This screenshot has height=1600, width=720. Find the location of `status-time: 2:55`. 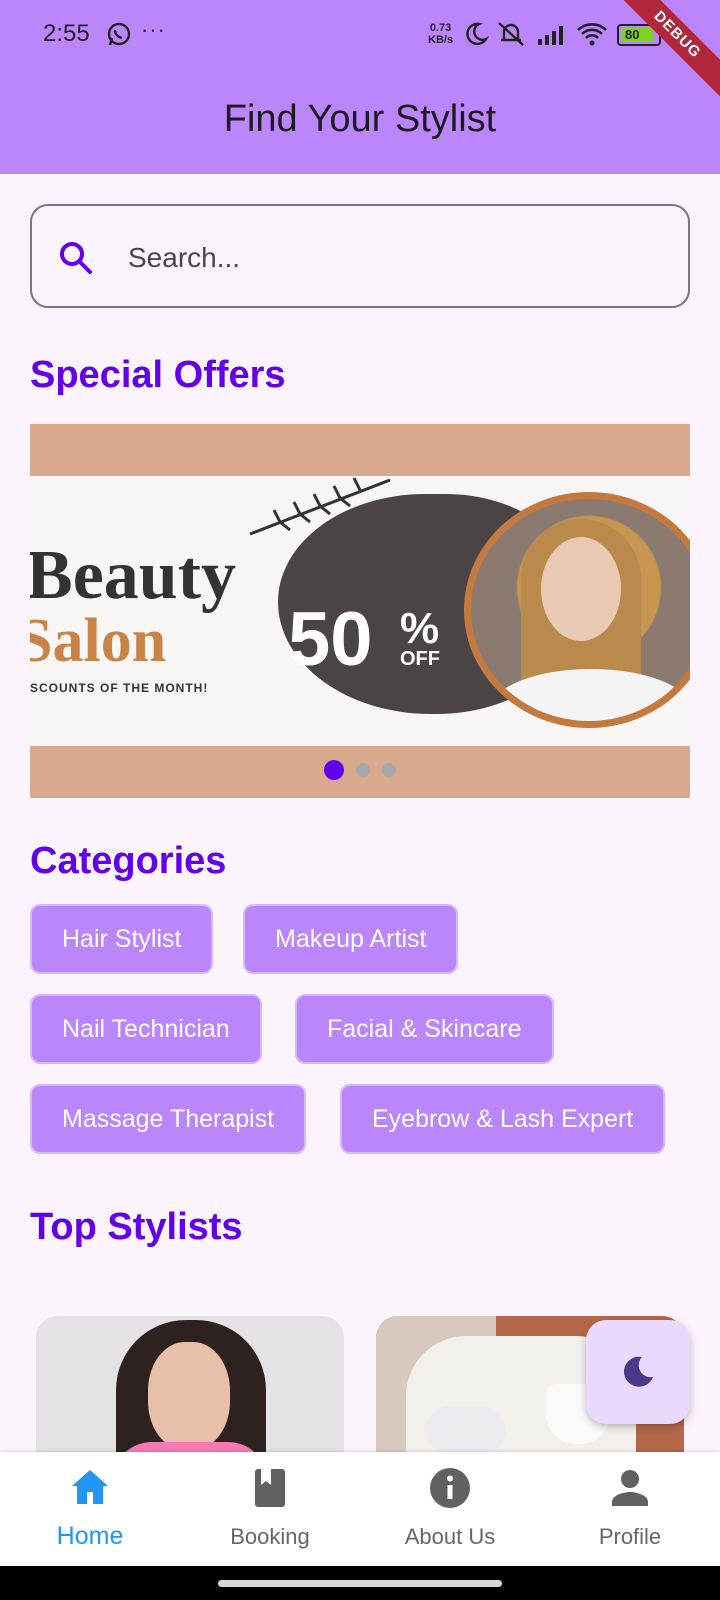

status-time: 2:55 is located at coordinates (66, 33).